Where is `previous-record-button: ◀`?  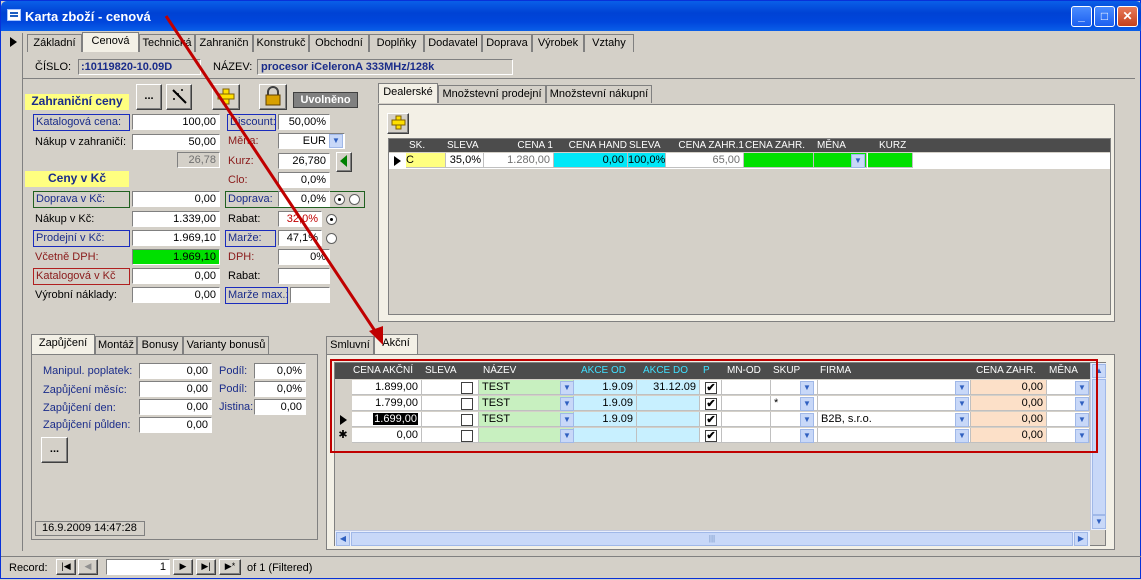
previous-record-button: ◀ is located at coordinates (88, 567).